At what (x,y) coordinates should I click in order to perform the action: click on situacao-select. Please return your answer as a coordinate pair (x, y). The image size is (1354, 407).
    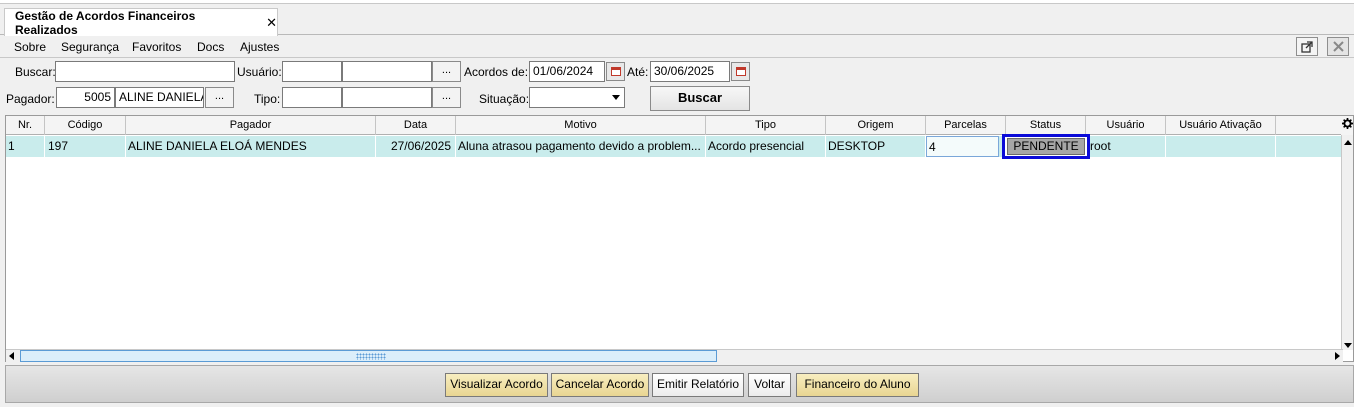
    Looking at the image, I should click on (577, 97).